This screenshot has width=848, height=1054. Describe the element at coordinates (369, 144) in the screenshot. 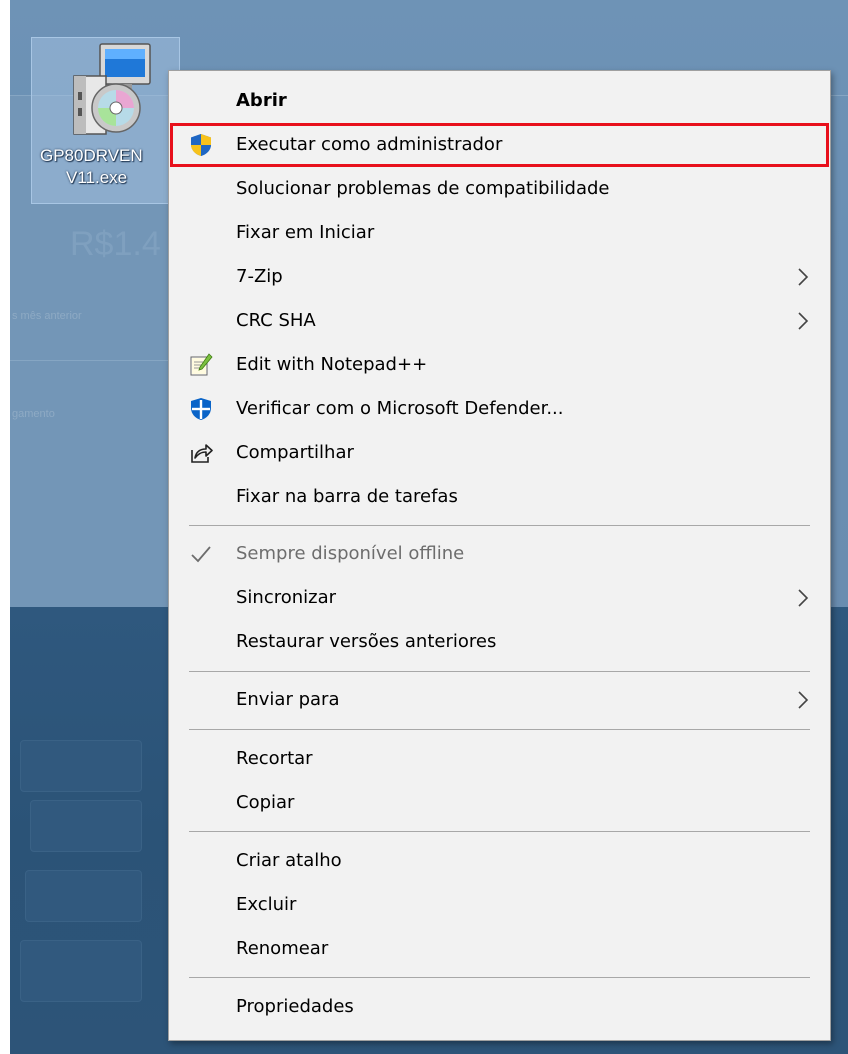

I see `menu-item-label: Executar como administrador` at that location.